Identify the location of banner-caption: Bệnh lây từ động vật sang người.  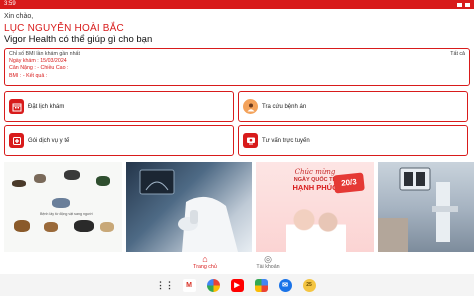
(66, 214).